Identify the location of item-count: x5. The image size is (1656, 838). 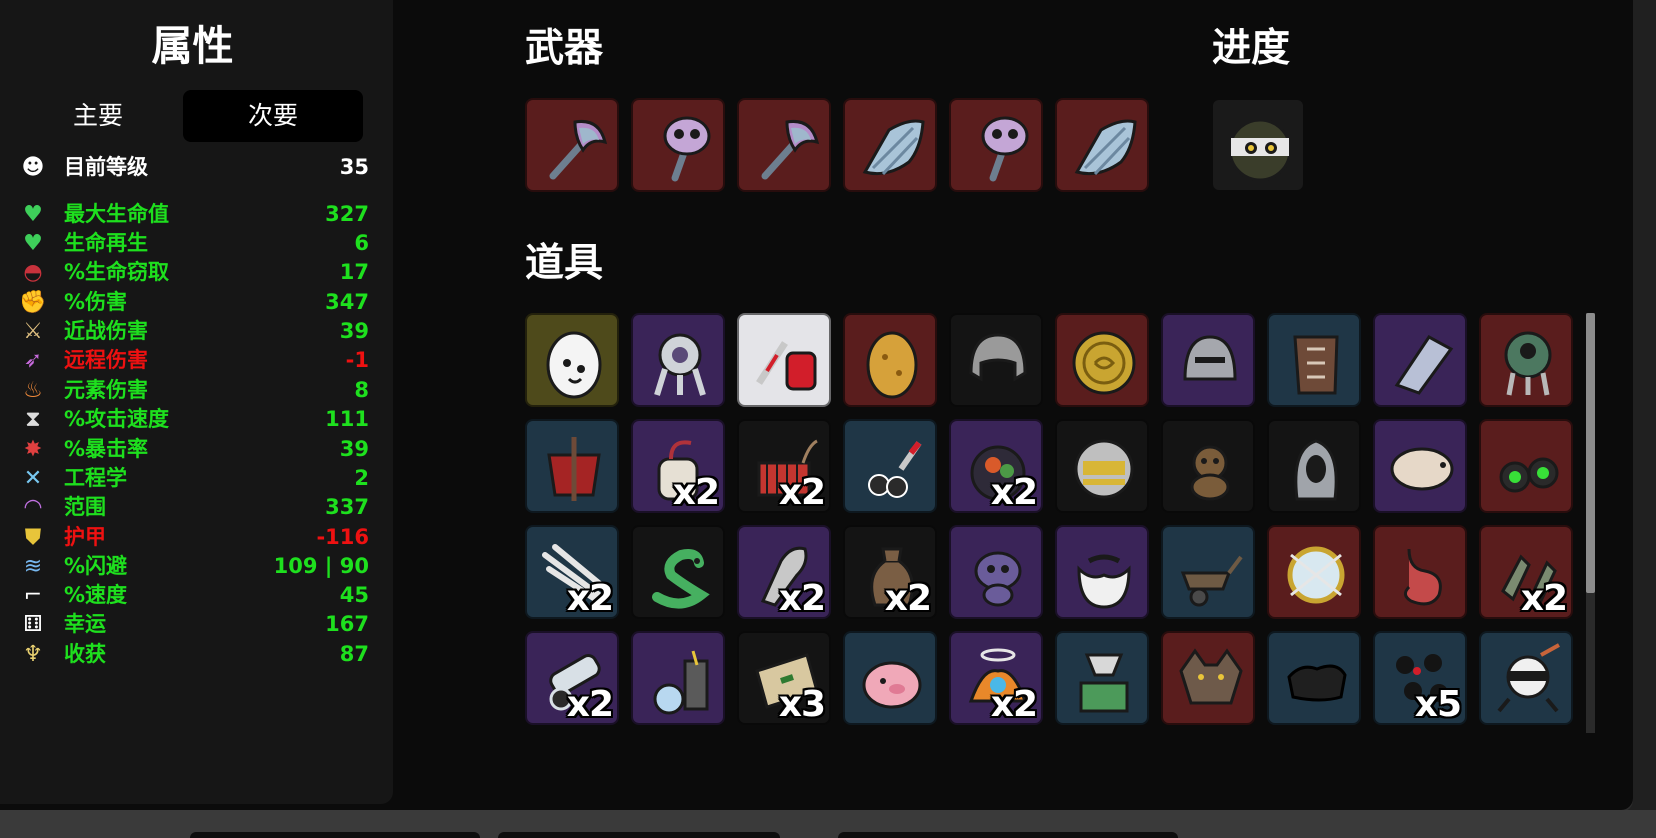
(1438, 704).